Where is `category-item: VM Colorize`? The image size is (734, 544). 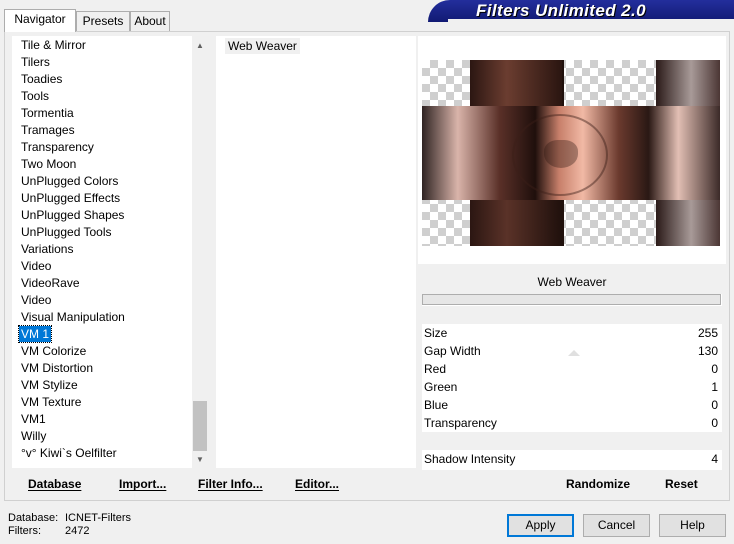
category-item: VM Colorize is located at coordinates (53, 351).